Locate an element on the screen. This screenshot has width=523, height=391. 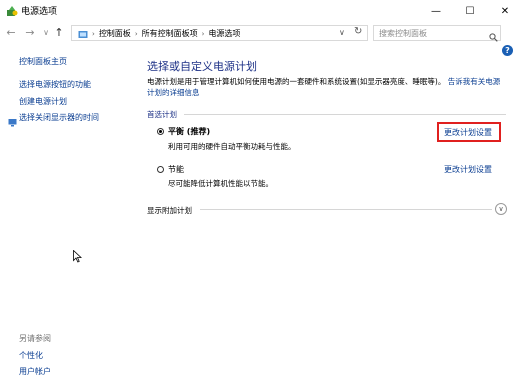
close-button: ✕ is located at coordinates (505, 11).